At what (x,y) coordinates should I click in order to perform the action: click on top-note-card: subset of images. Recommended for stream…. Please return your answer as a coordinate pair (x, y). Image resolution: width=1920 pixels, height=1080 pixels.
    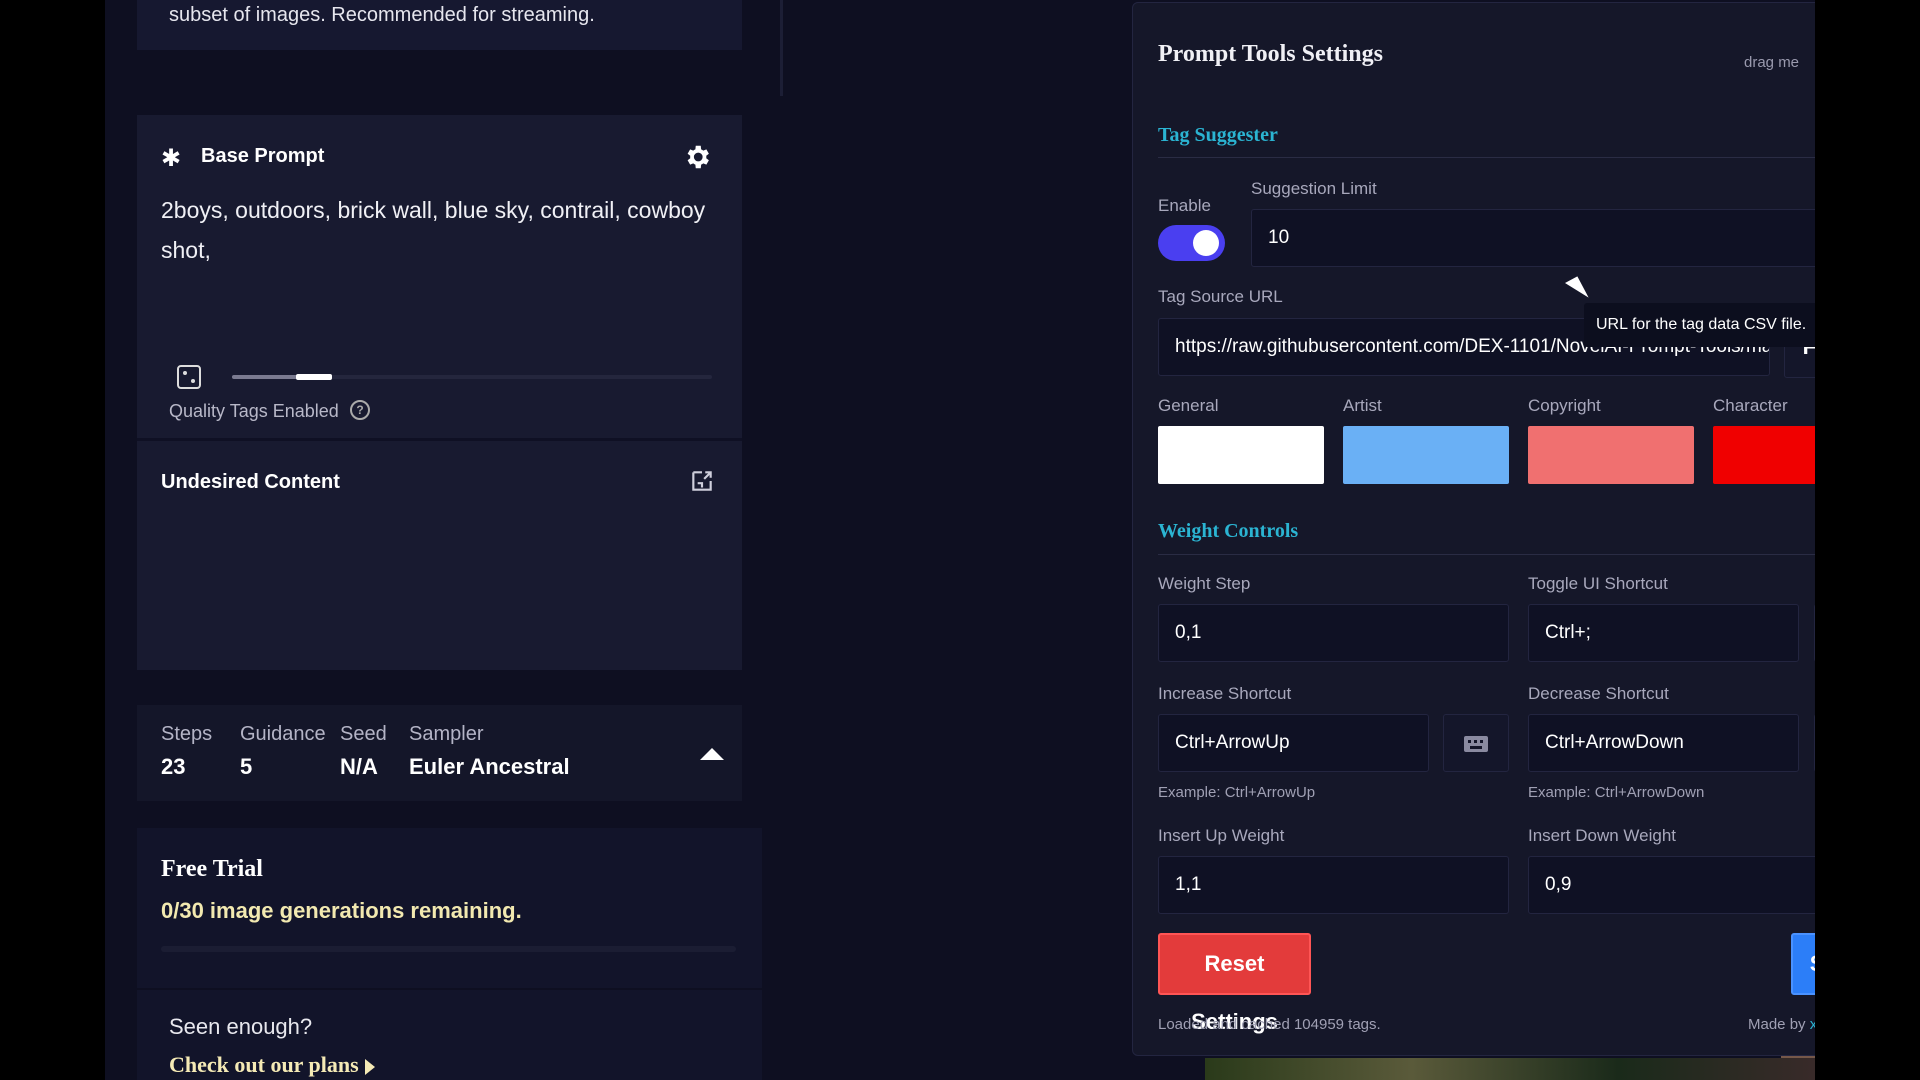
    Looking at the image, I should click on (439, 25).